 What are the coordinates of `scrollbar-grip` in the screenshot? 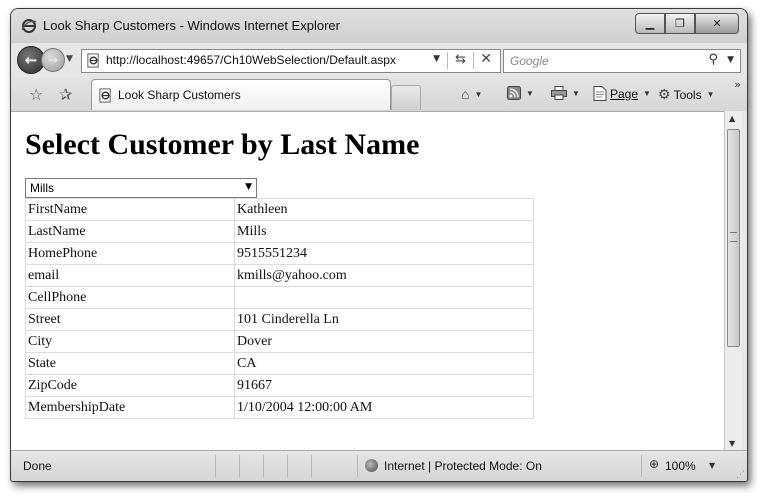 It's located at (733, 237).